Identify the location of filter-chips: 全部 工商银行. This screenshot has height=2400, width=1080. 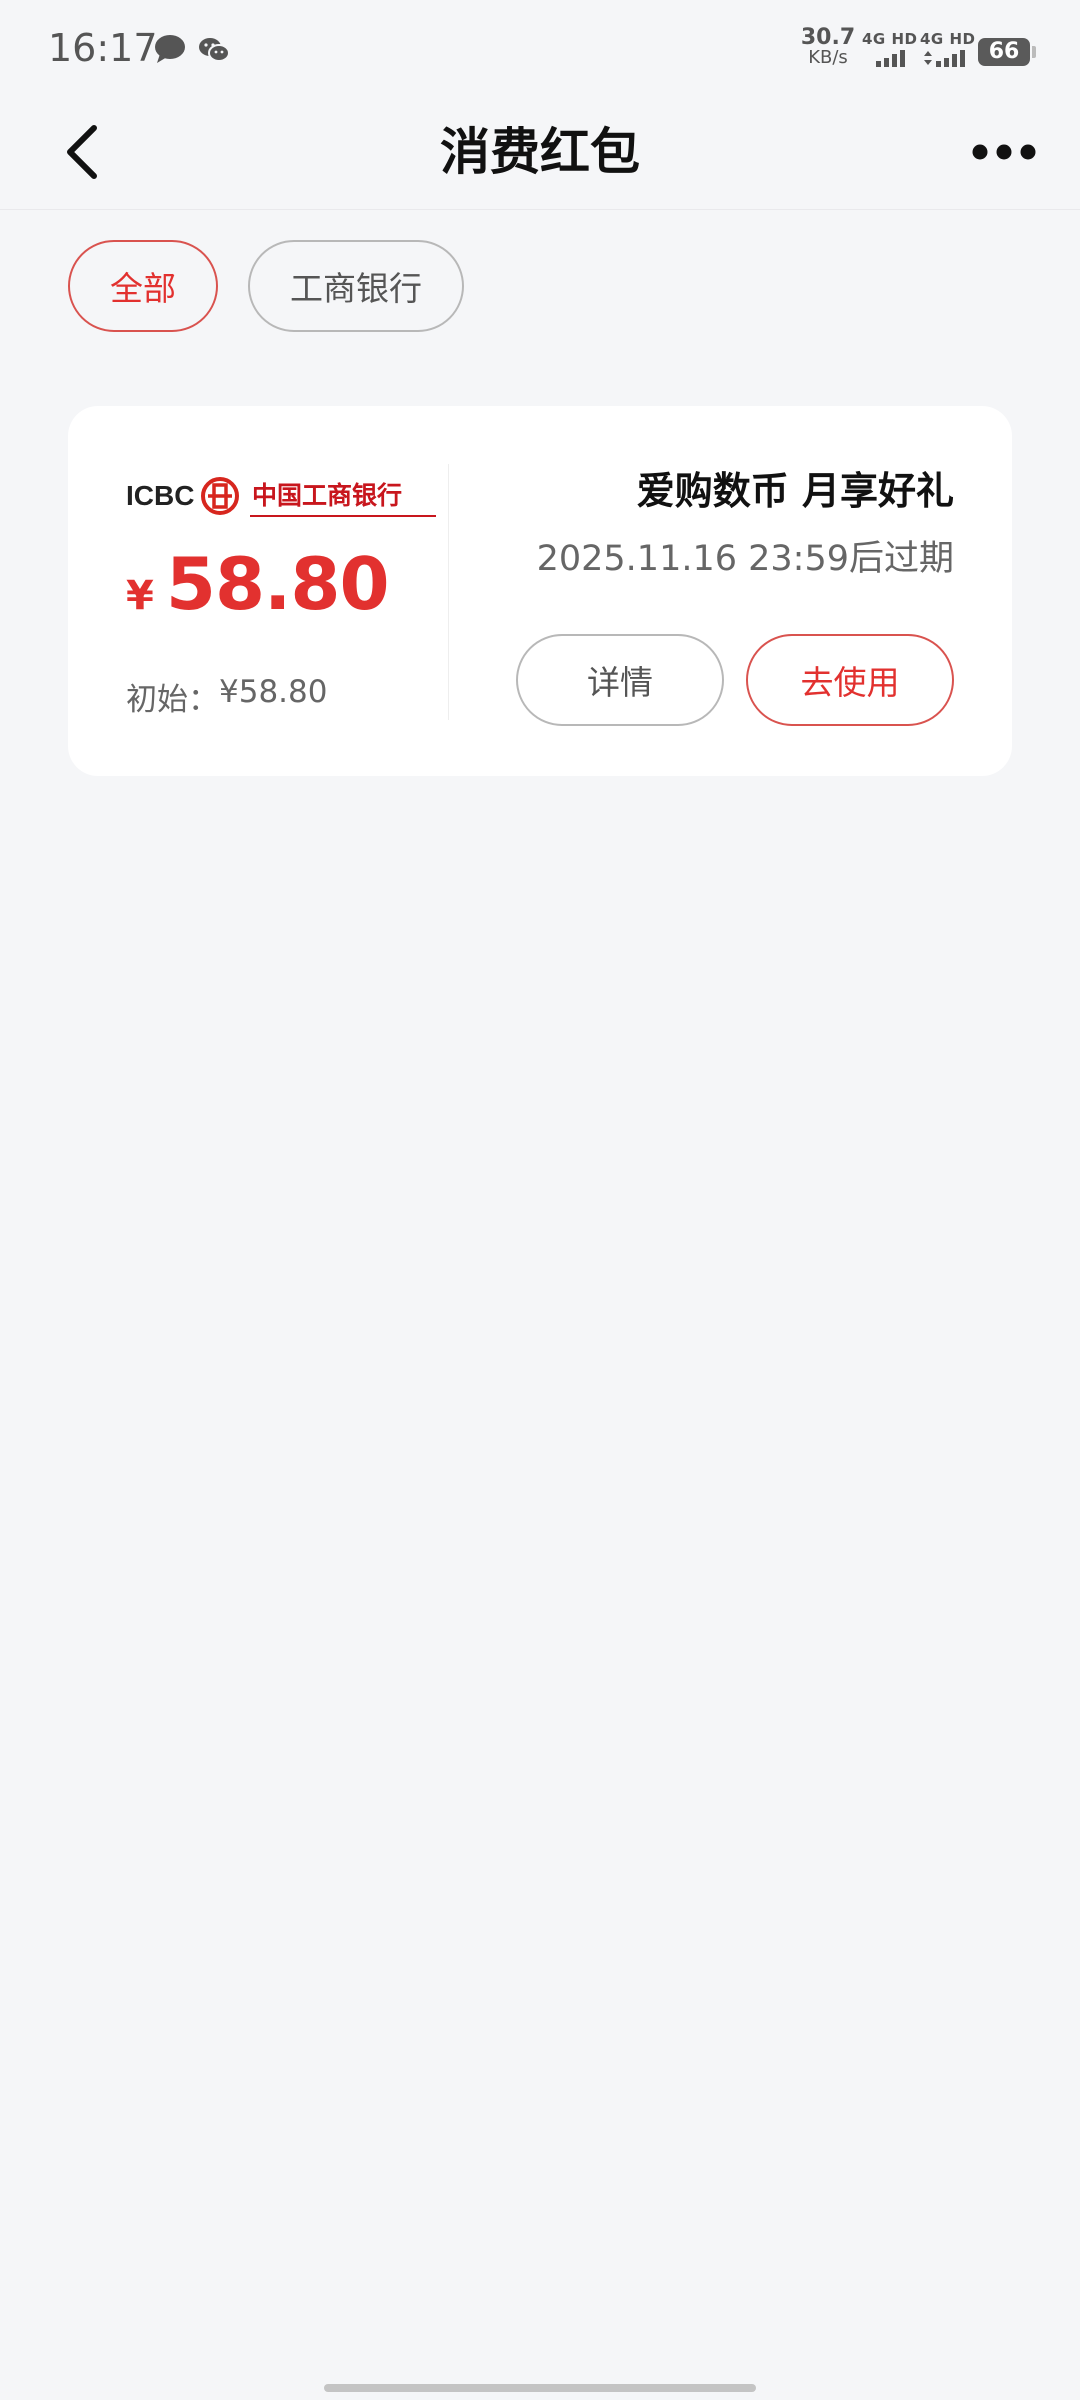
(266, 287).